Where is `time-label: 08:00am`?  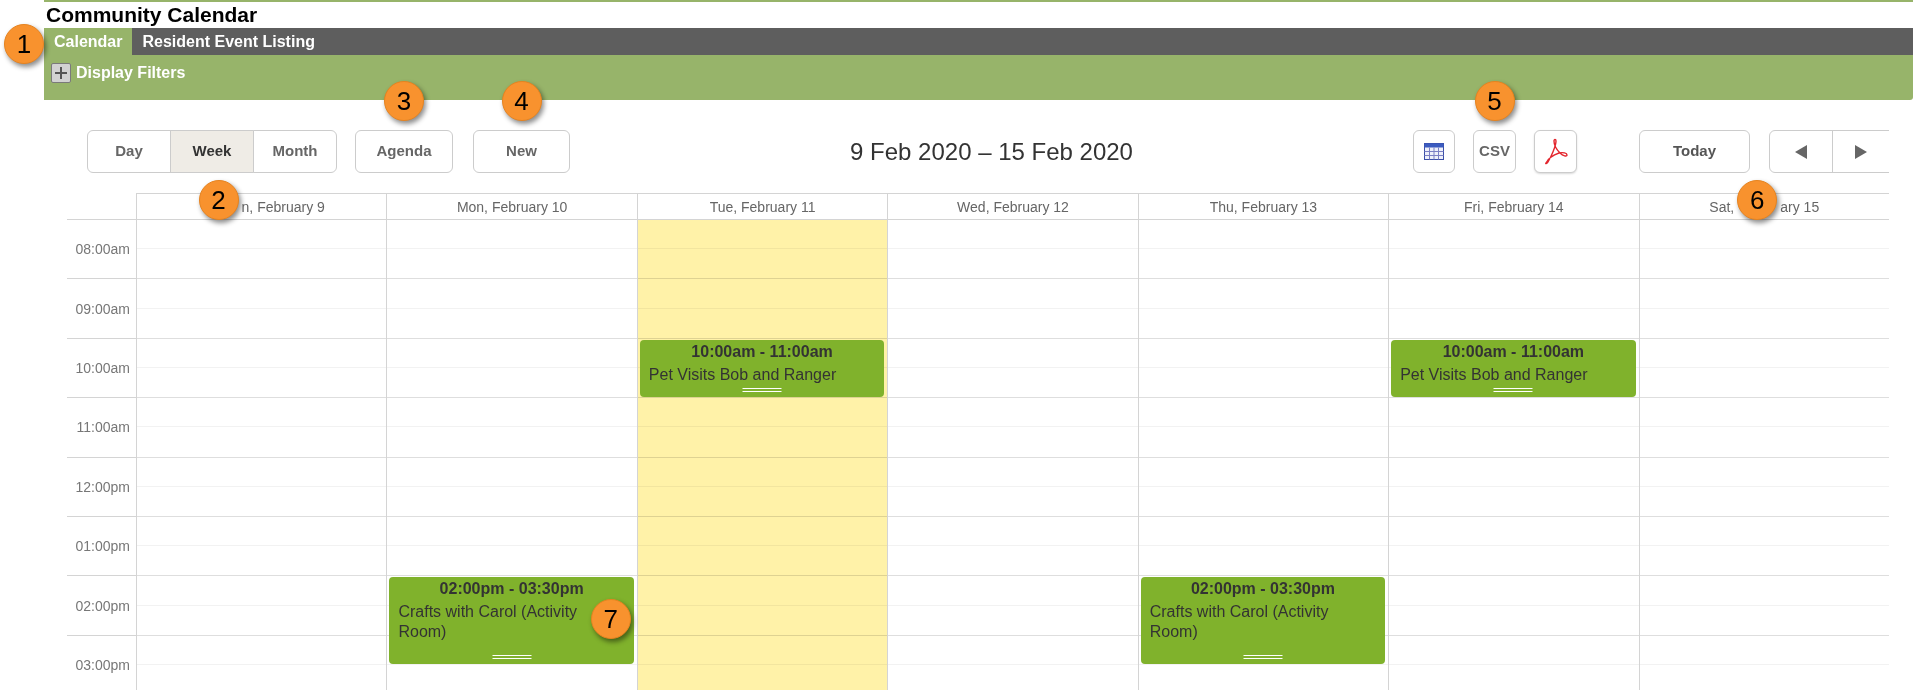
time-label: 08:00am is located at coordinates (102, 249).